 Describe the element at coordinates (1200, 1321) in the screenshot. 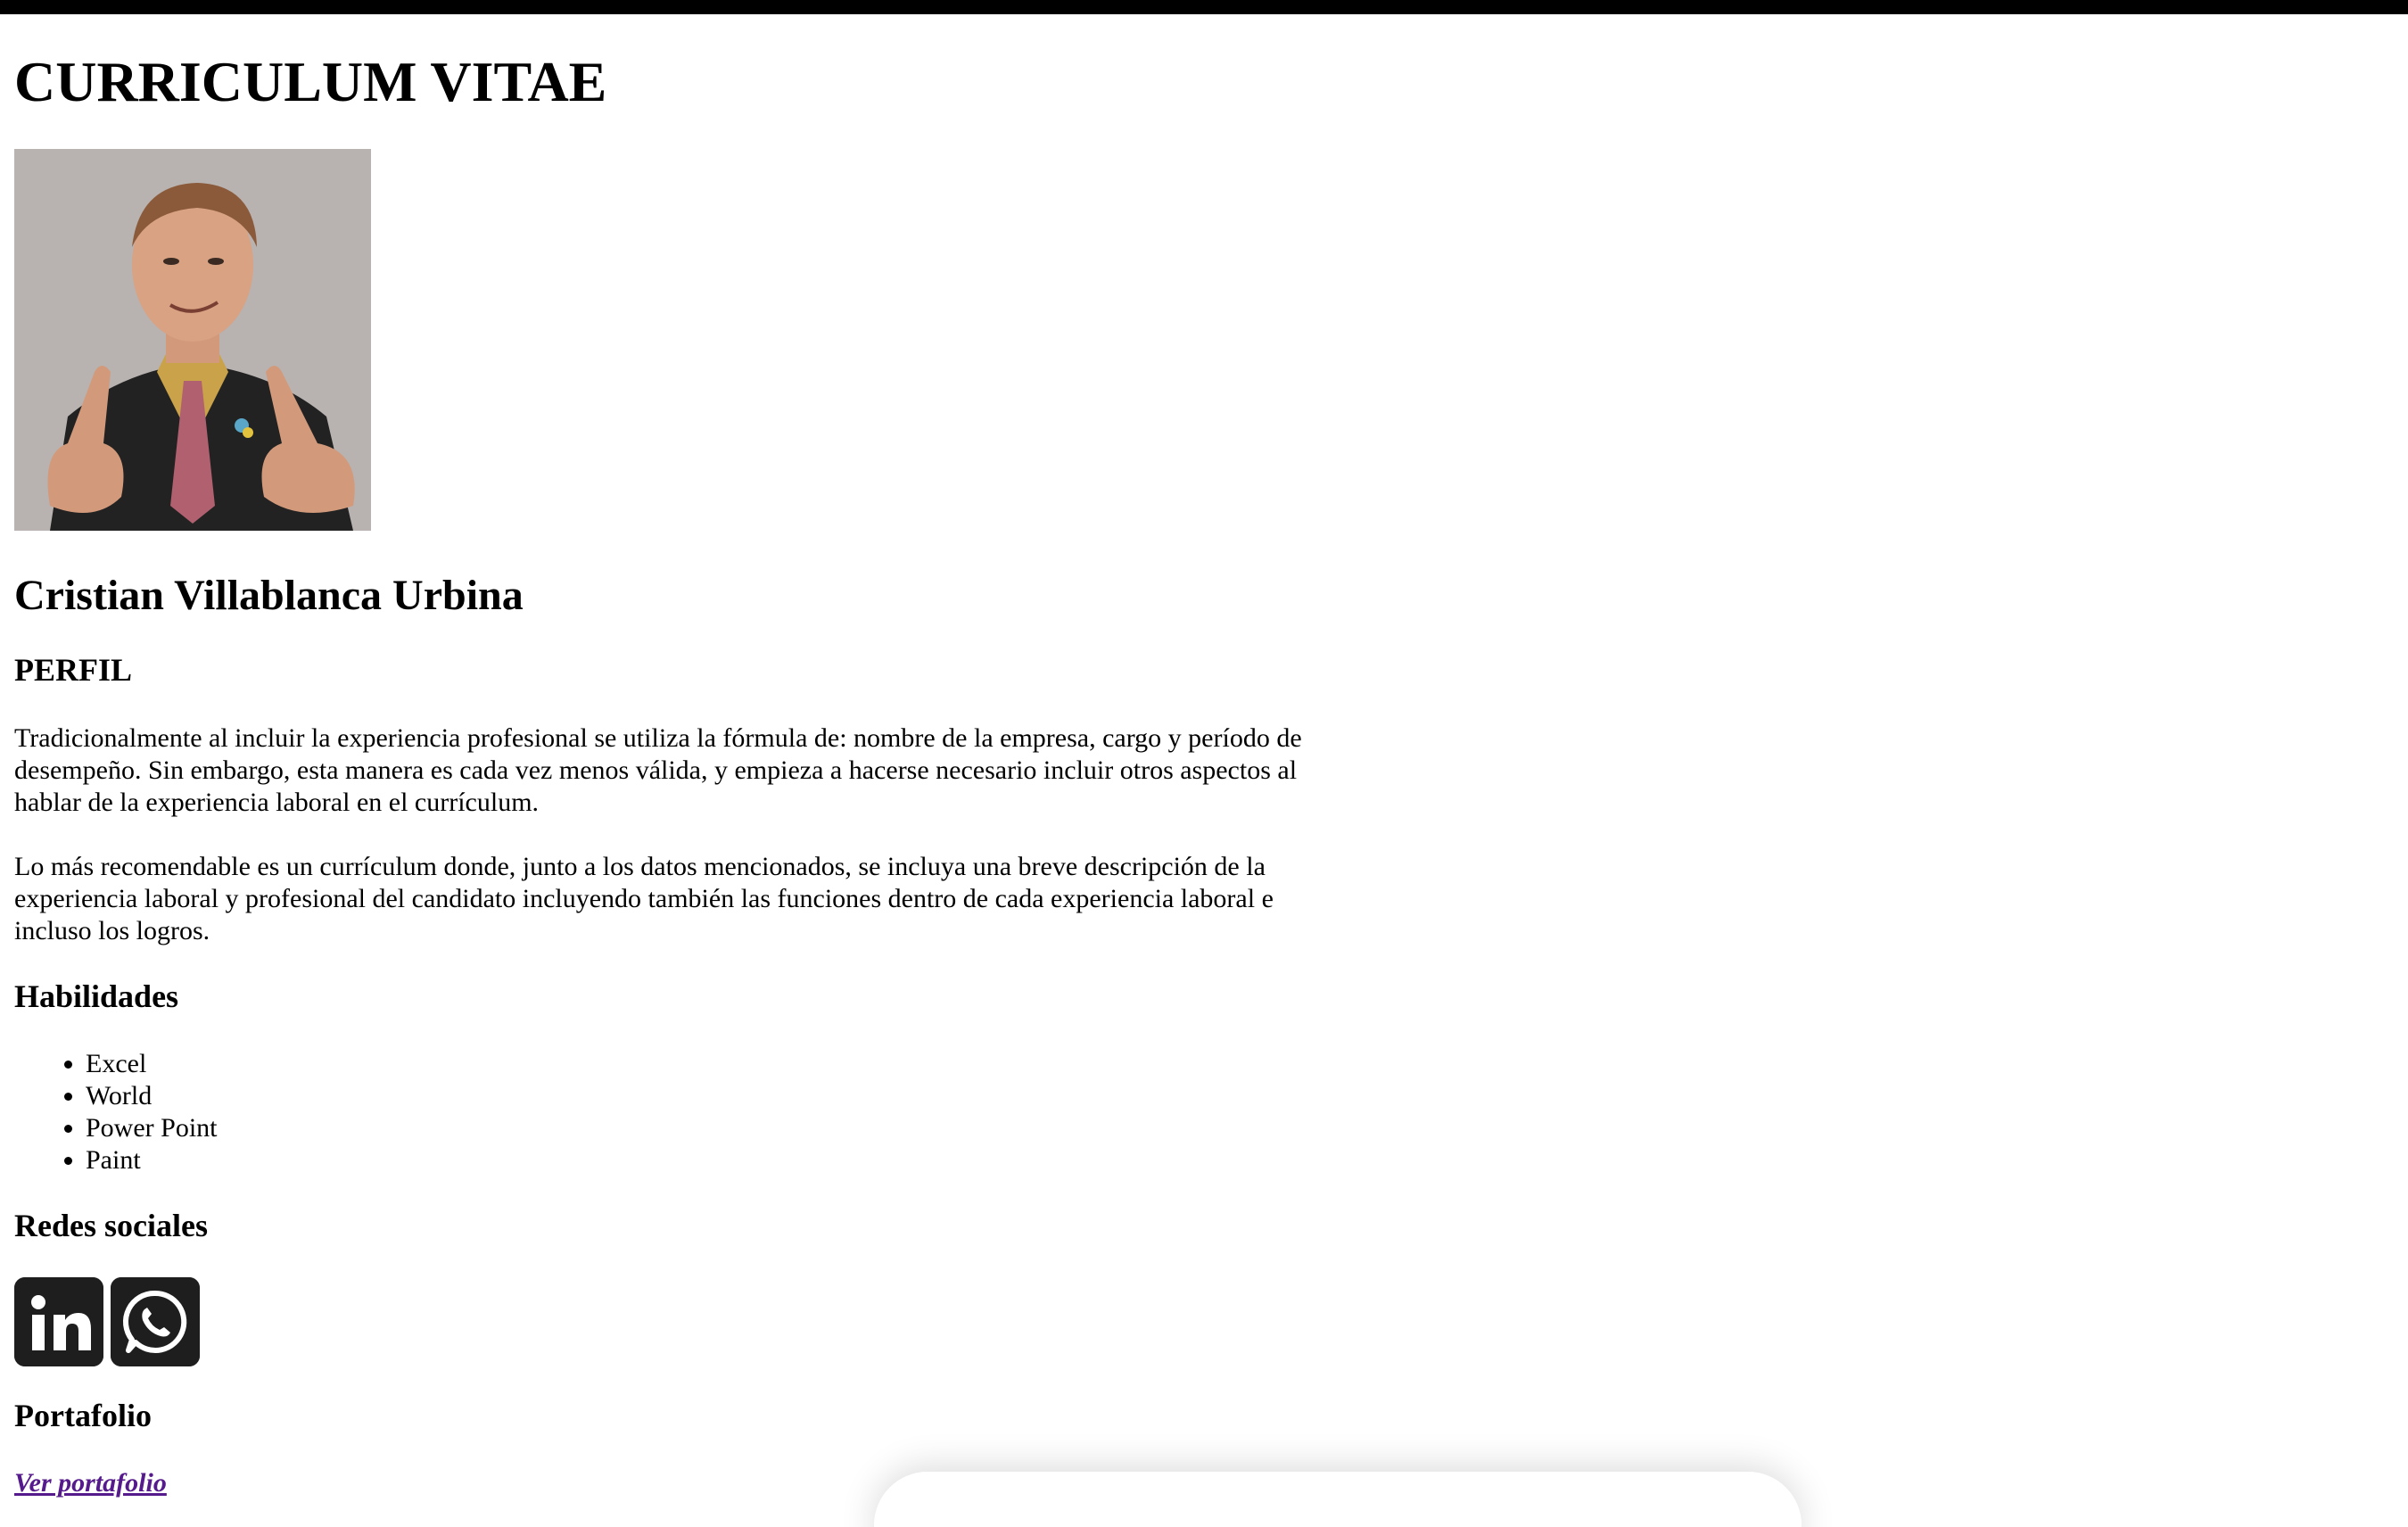

I see `social-links` at that location.